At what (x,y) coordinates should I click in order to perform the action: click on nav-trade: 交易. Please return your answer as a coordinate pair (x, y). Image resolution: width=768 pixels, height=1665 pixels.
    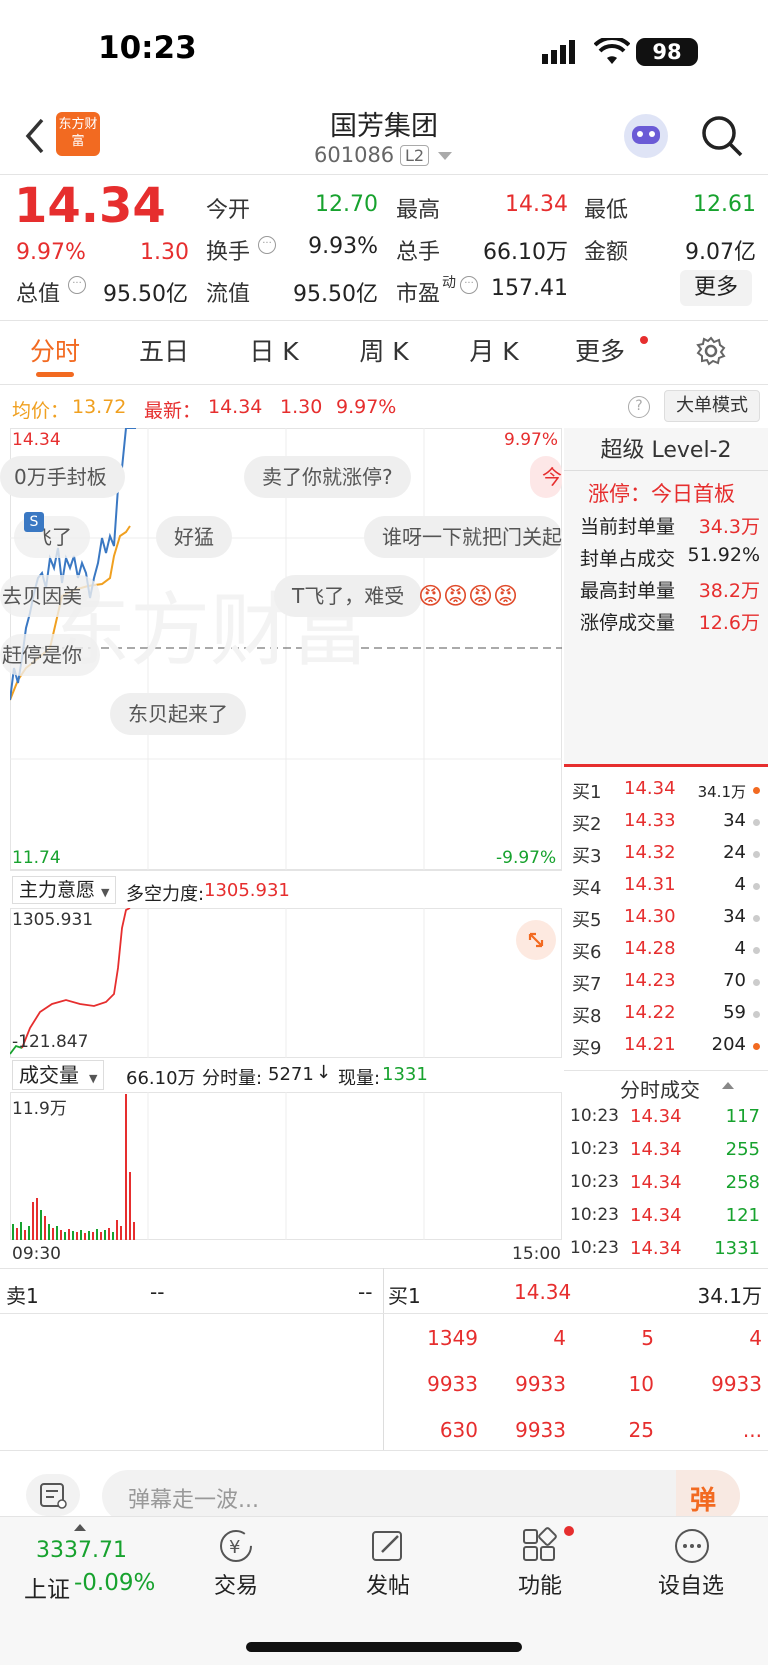
    Looking at the image, I should click on (236, 1584).